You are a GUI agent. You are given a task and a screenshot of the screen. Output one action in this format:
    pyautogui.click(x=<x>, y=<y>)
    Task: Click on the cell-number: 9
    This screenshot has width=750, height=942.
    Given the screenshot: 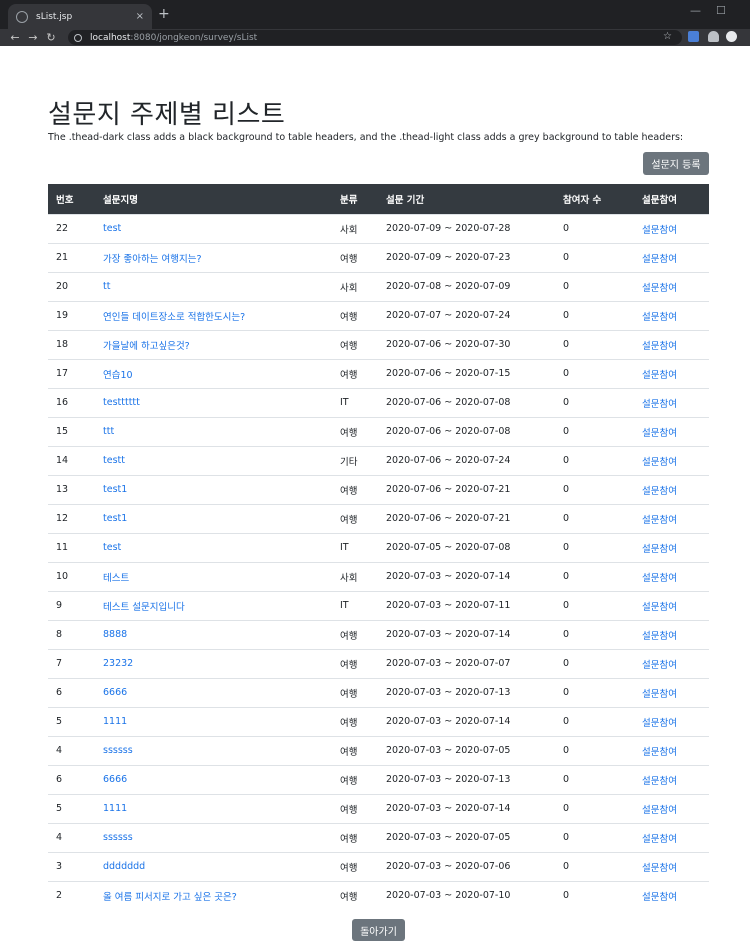 What is the action you would take?
    pyautogui.click(x=59, y=605)
    